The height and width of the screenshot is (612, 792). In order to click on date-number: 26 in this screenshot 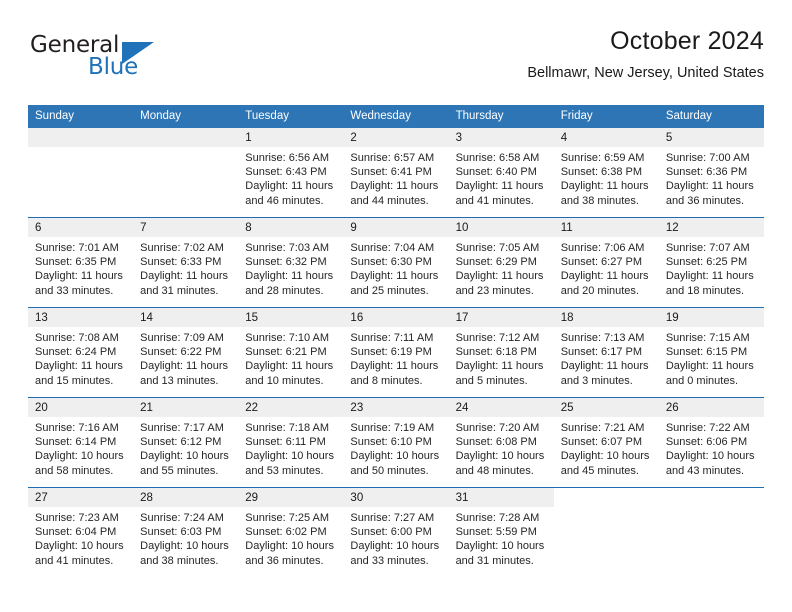, I will do `click(711, 407)`.